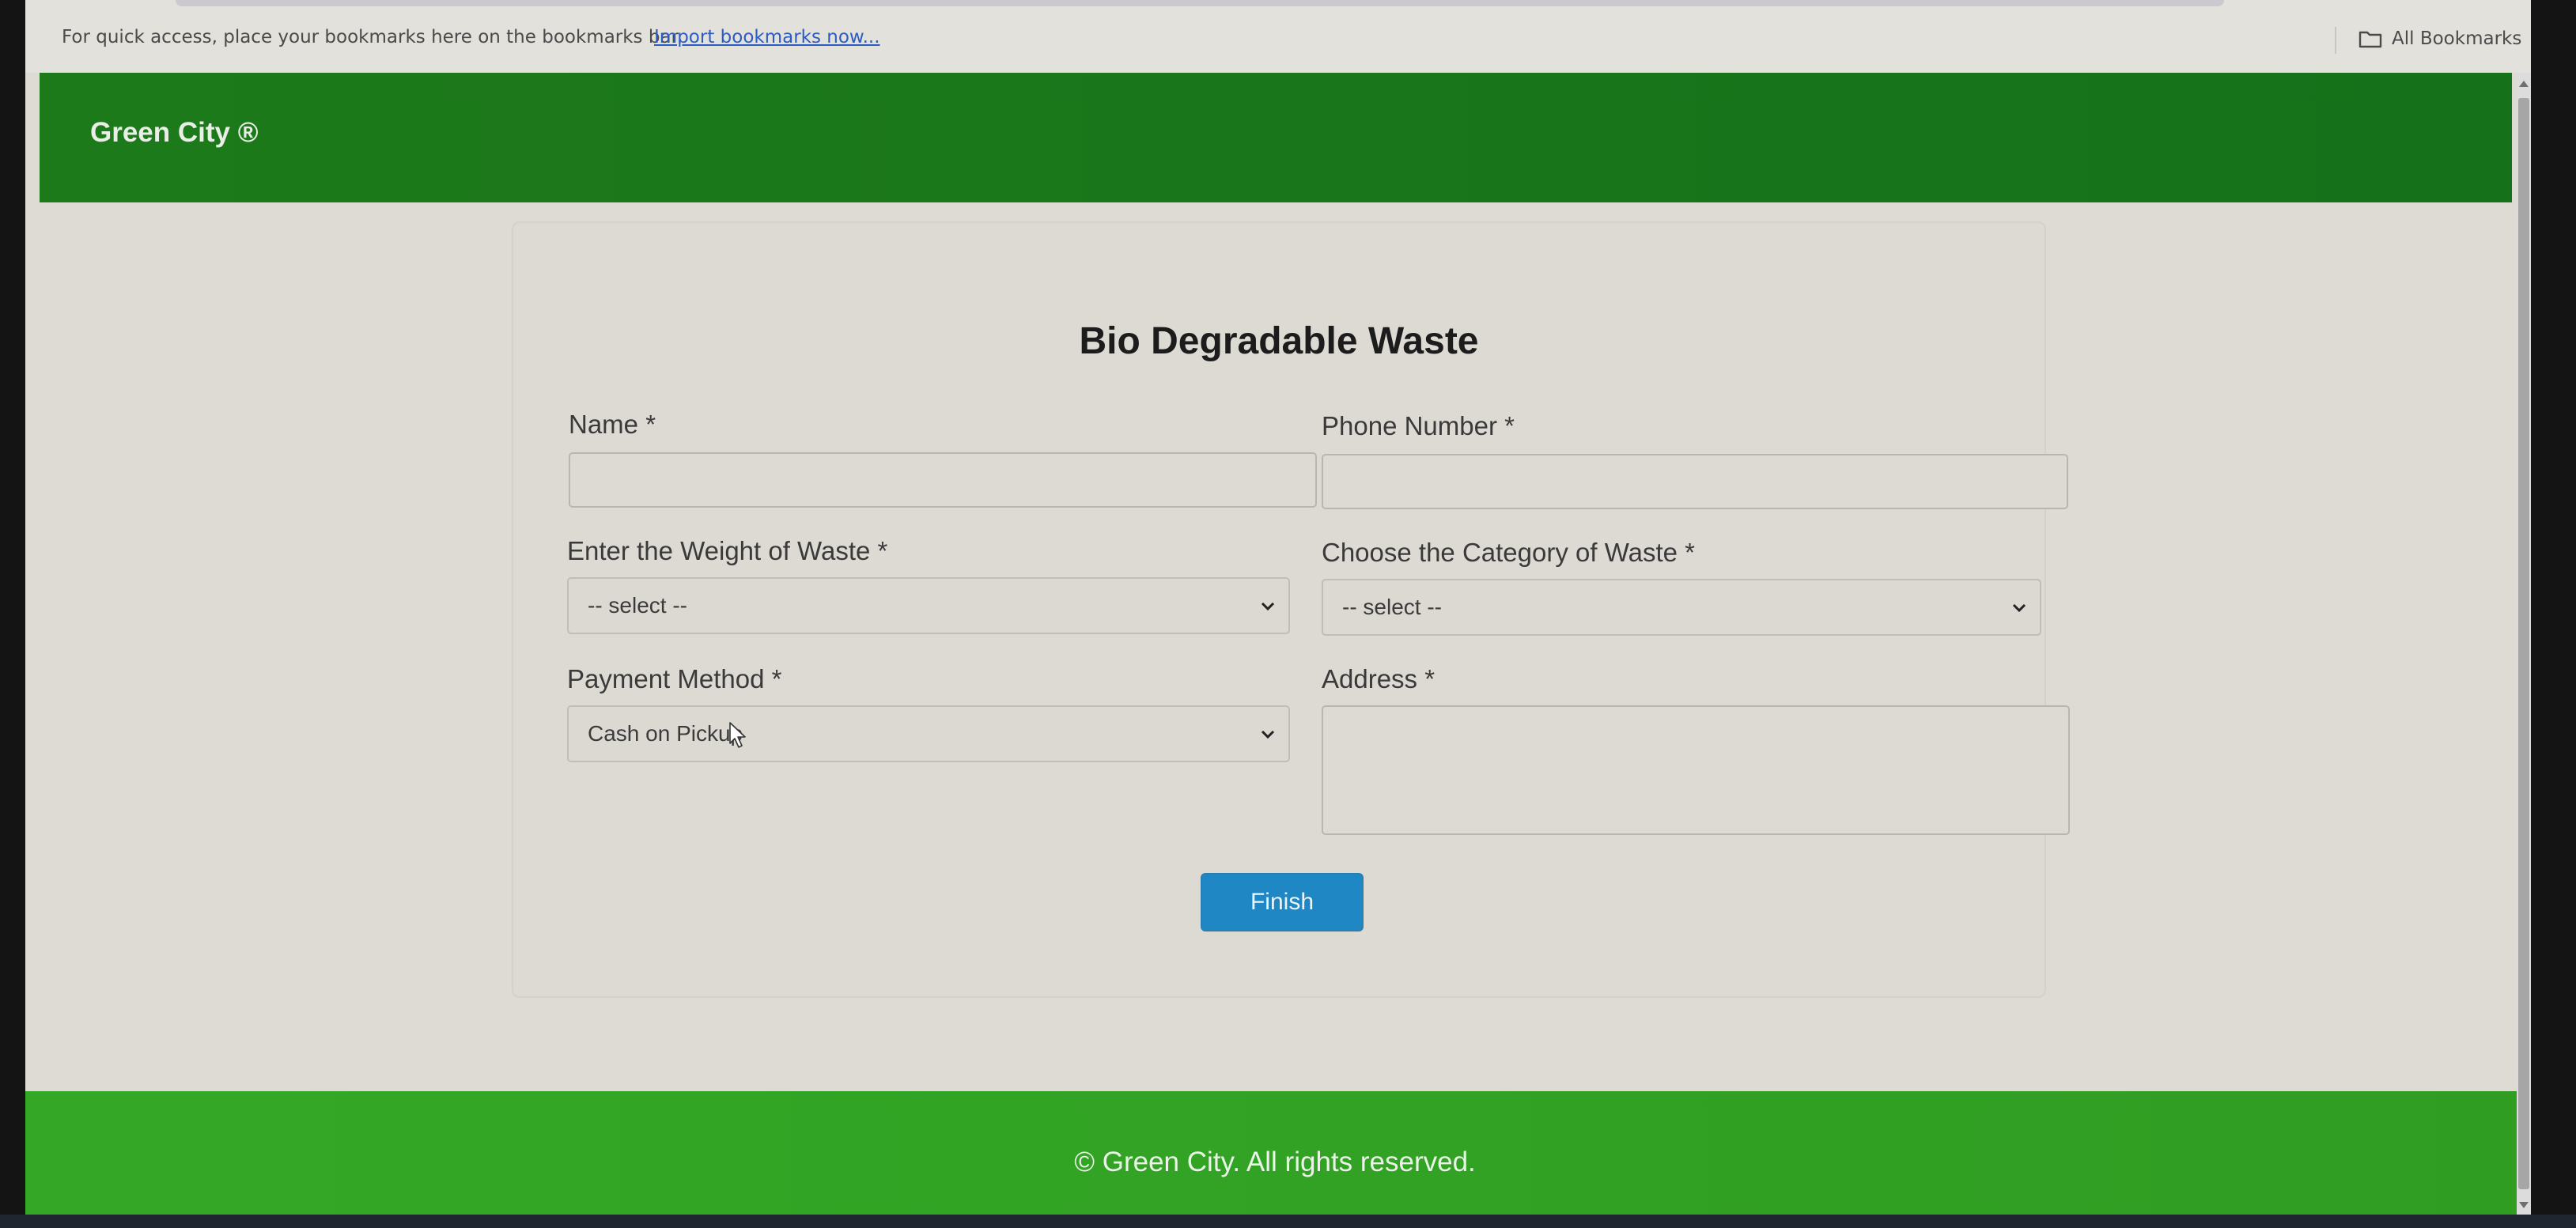 This screenshot has height=1228, width=2576. I want to click on category-select-value: -- select --, so click(1392, 607).